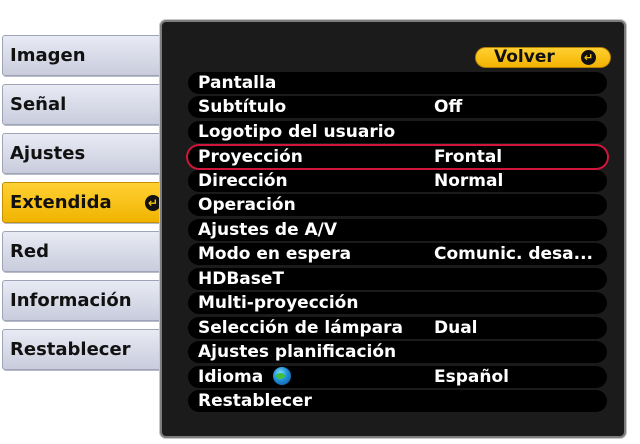 The width and height of the screenshot is (640, 444). What do you see at coordinates (471, 377) in the screenshot?
I see `menu-item-value: Español` at bounding box center [471, 377].